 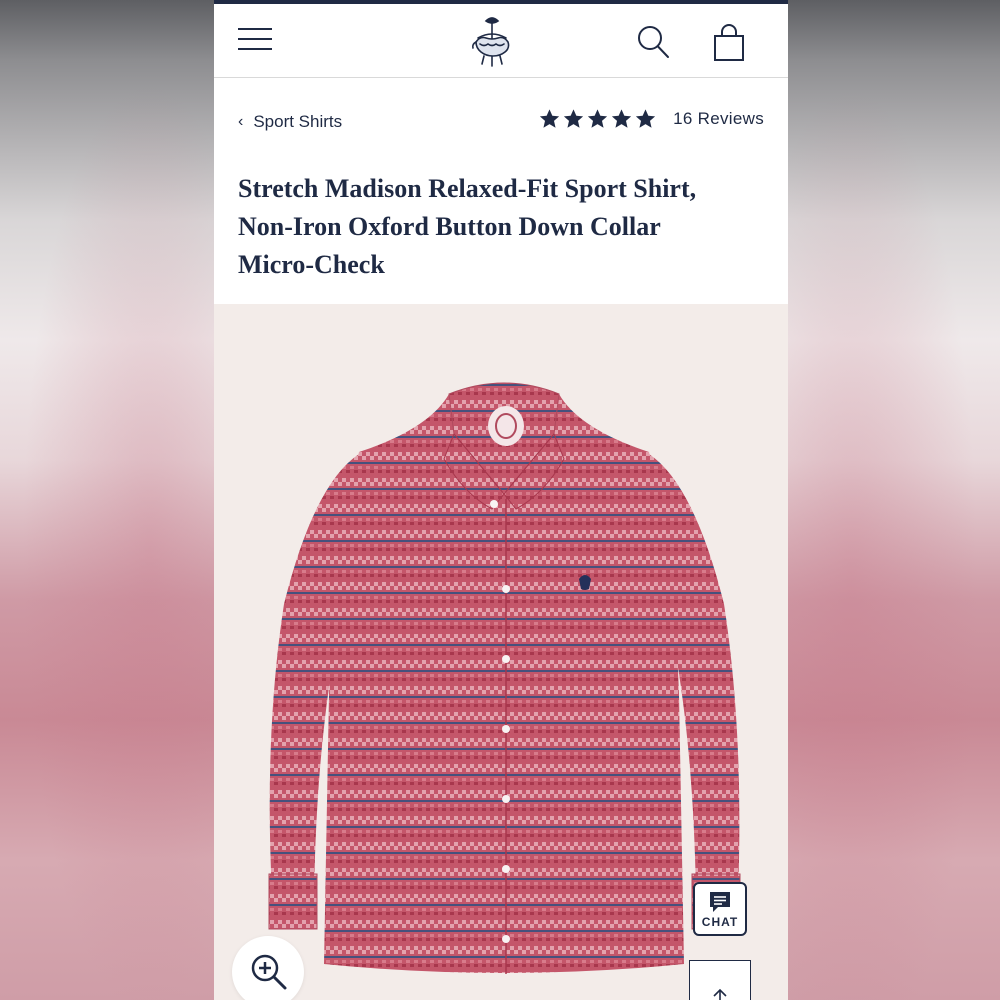 I want to click on hamburger-menu-icon, so click(x=255, y=40).